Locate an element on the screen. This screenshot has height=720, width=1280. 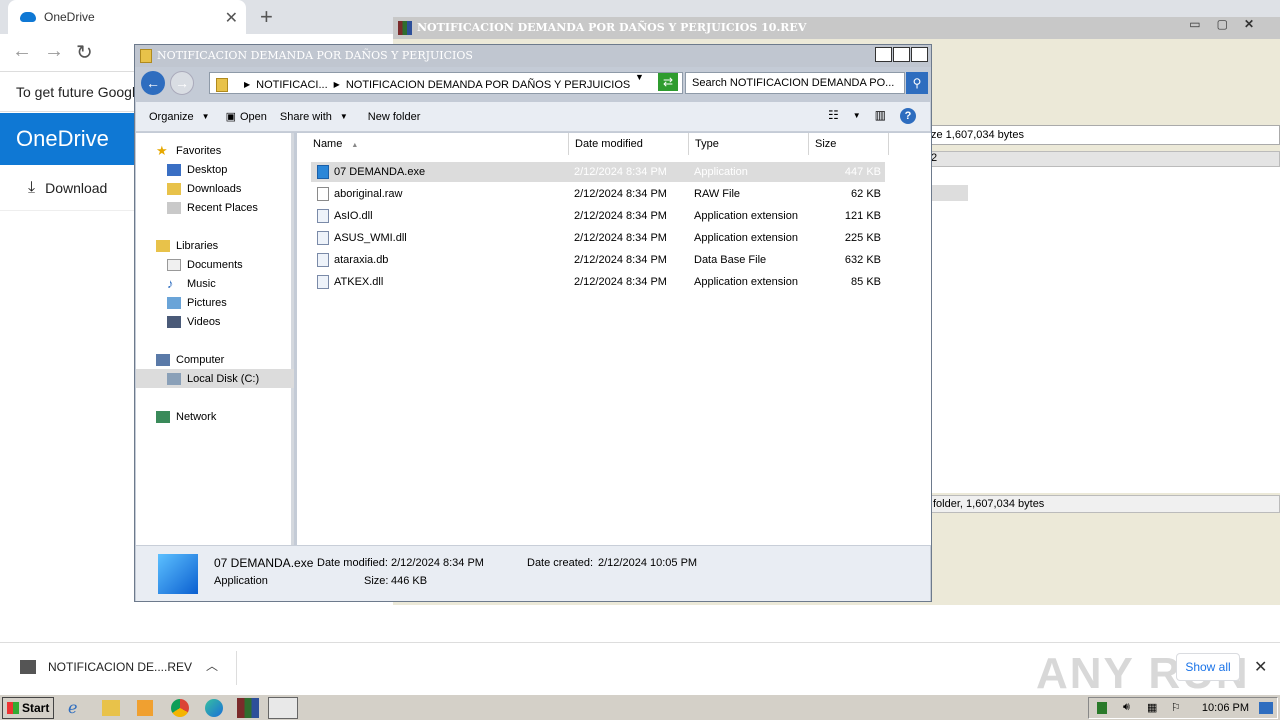
column-header-label: Name is located at coordinates (328, 144).